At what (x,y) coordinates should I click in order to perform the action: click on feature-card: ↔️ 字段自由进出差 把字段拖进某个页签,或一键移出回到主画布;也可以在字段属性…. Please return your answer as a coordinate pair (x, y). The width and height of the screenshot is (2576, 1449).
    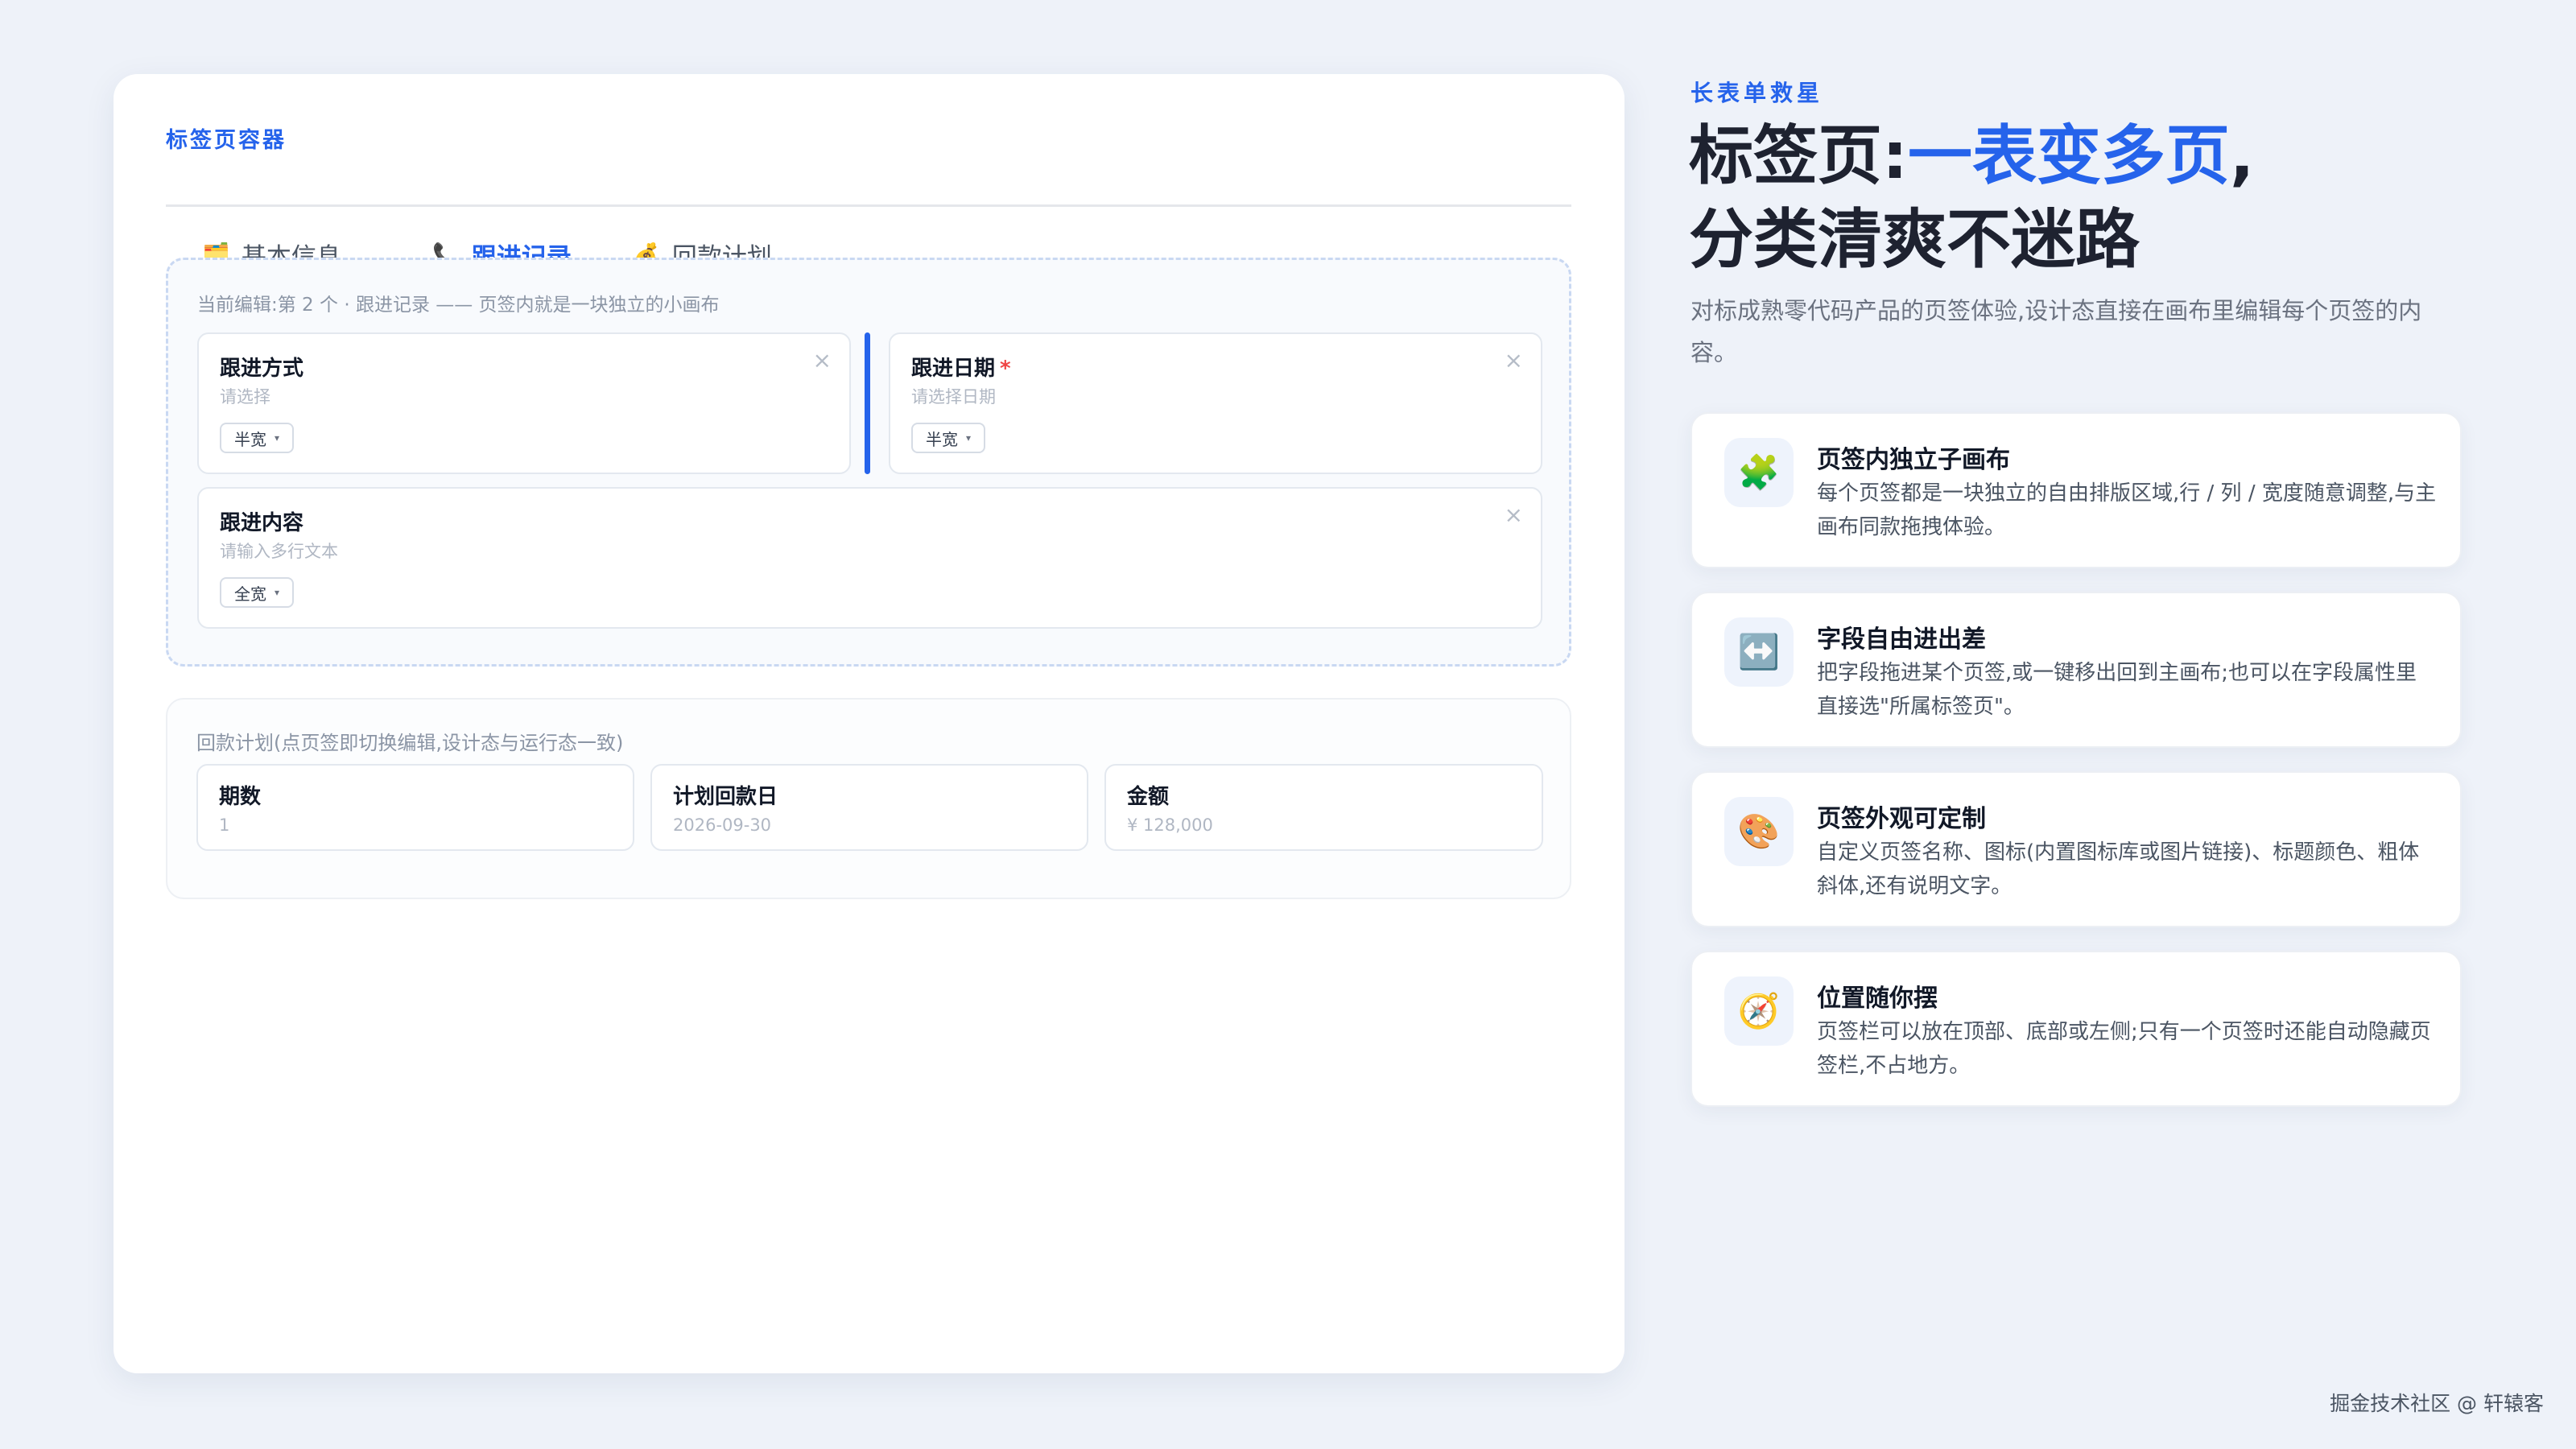
    Looking at the image, I should click on (2076, 670).